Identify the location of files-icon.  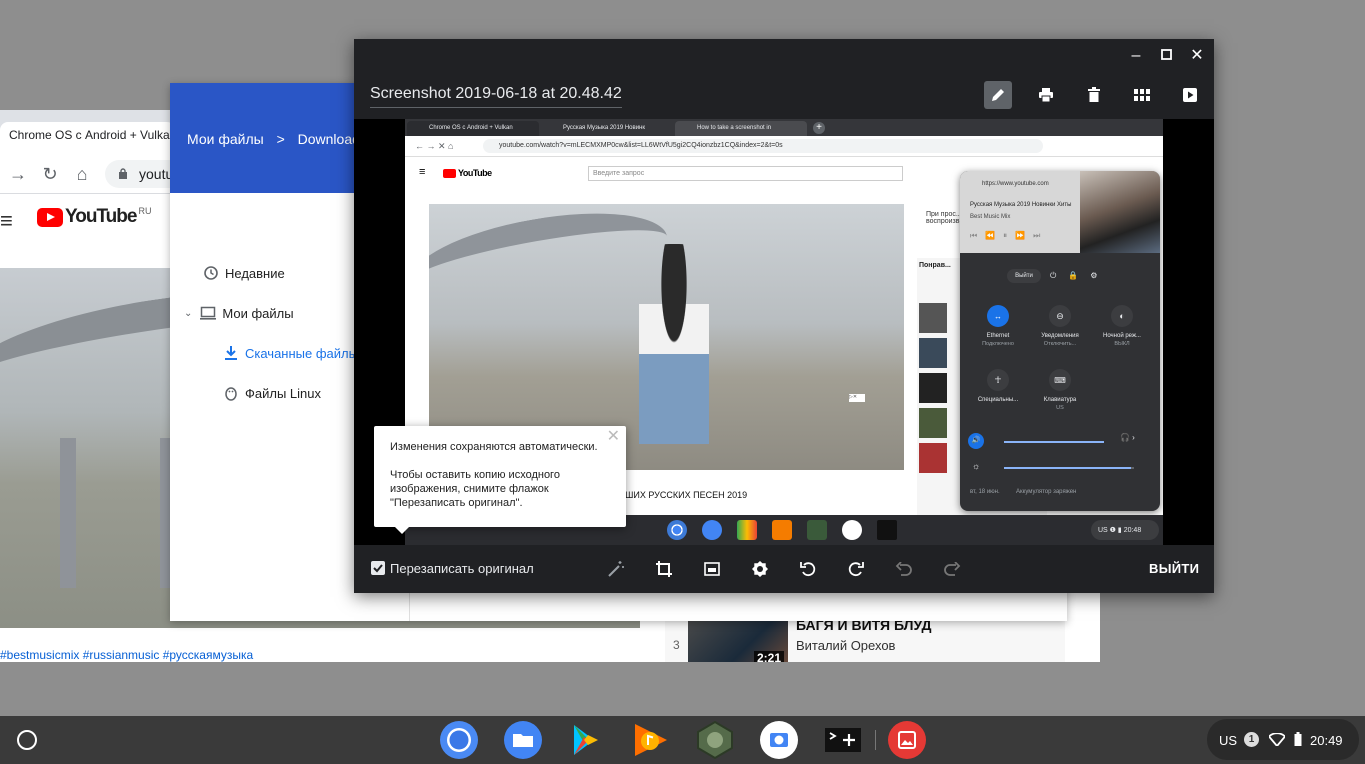
(523, 740).